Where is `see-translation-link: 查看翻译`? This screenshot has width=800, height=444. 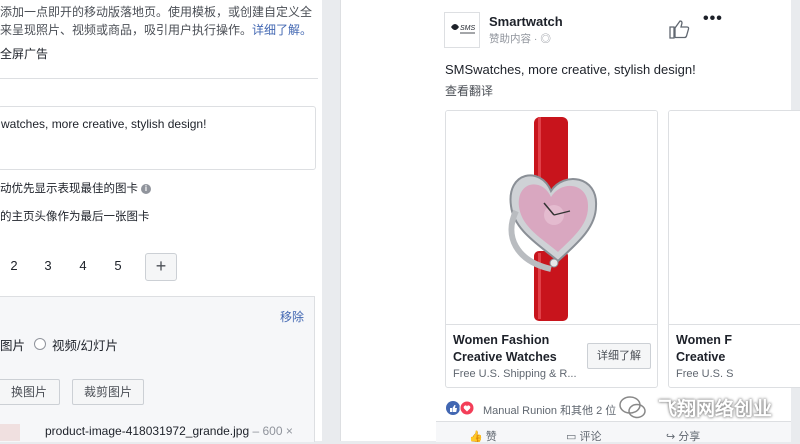
see-translation-link: 查看翻译 is located at coordinates (469, 90).